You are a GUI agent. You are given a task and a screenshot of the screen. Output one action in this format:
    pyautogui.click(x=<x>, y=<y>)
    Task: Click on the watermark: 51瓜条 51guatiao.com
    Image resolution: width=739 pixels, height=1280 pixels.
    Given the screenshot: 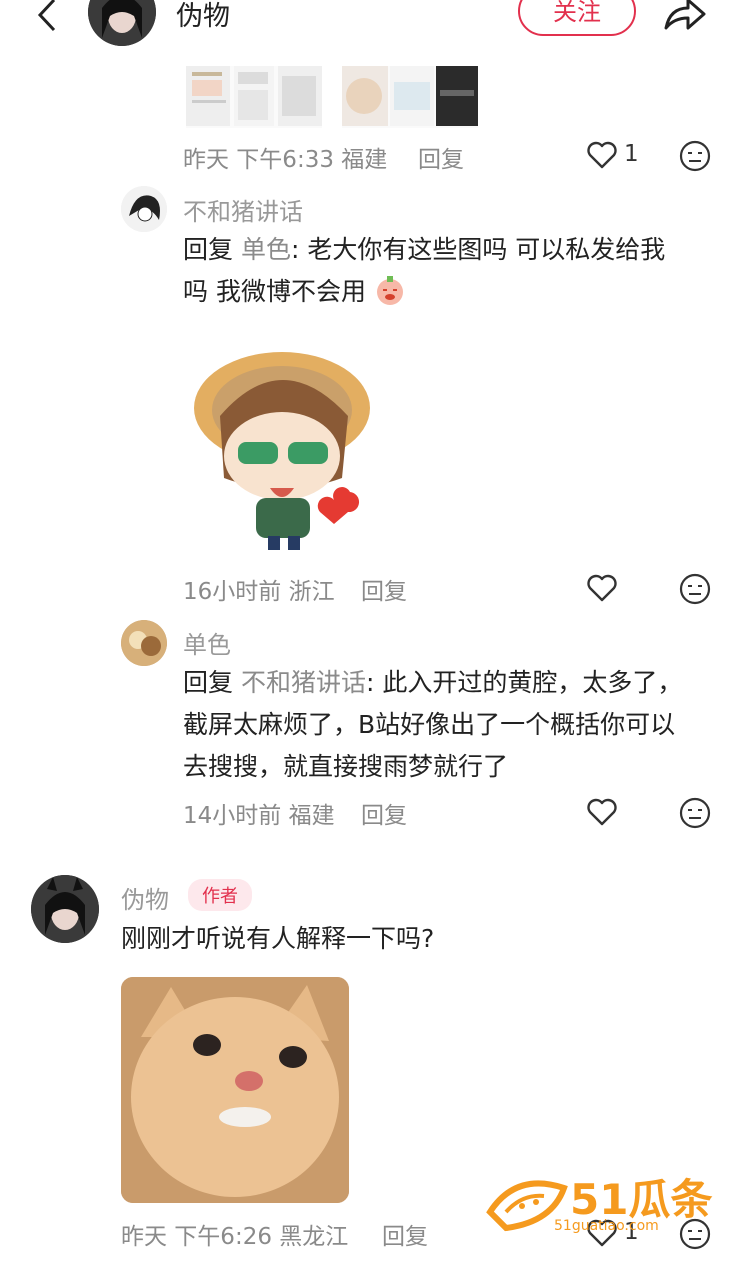 What is the action you would take?
    pyautogui.click(x=601, y=1204)
    